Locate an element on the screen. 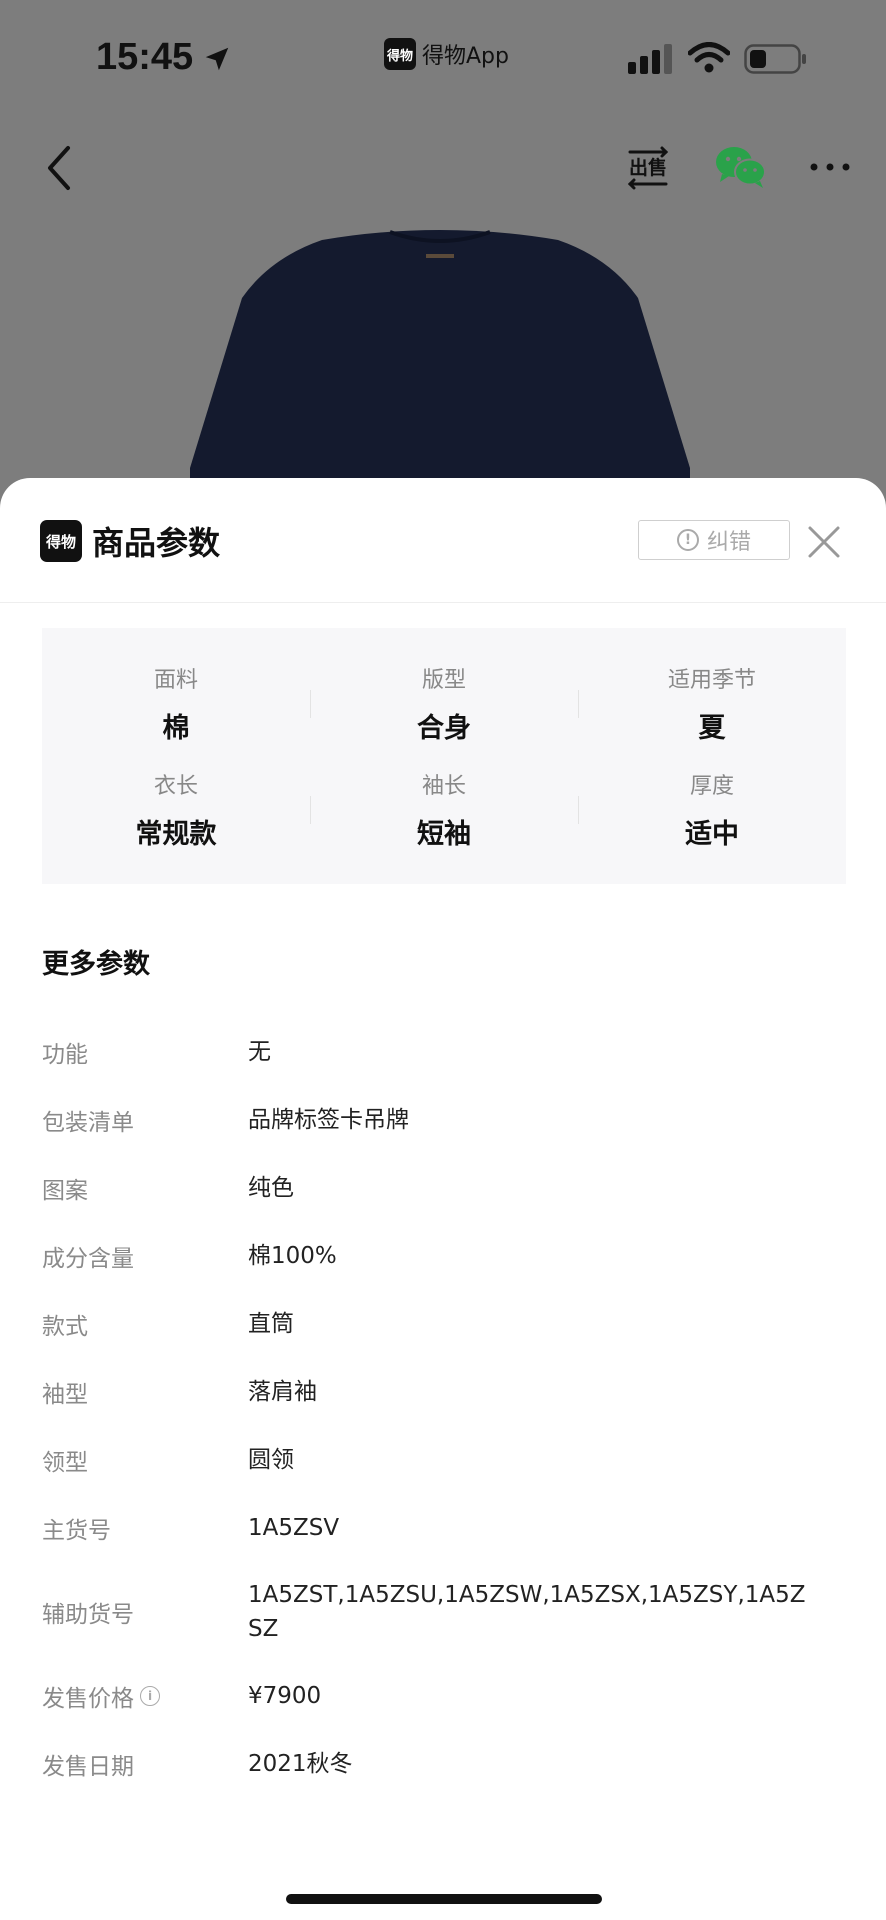 The width and height of the screenshot is (886, 1920). param-row: 包装清单 品牌标签卡吊牌 is located at coordinates (442, 1120).